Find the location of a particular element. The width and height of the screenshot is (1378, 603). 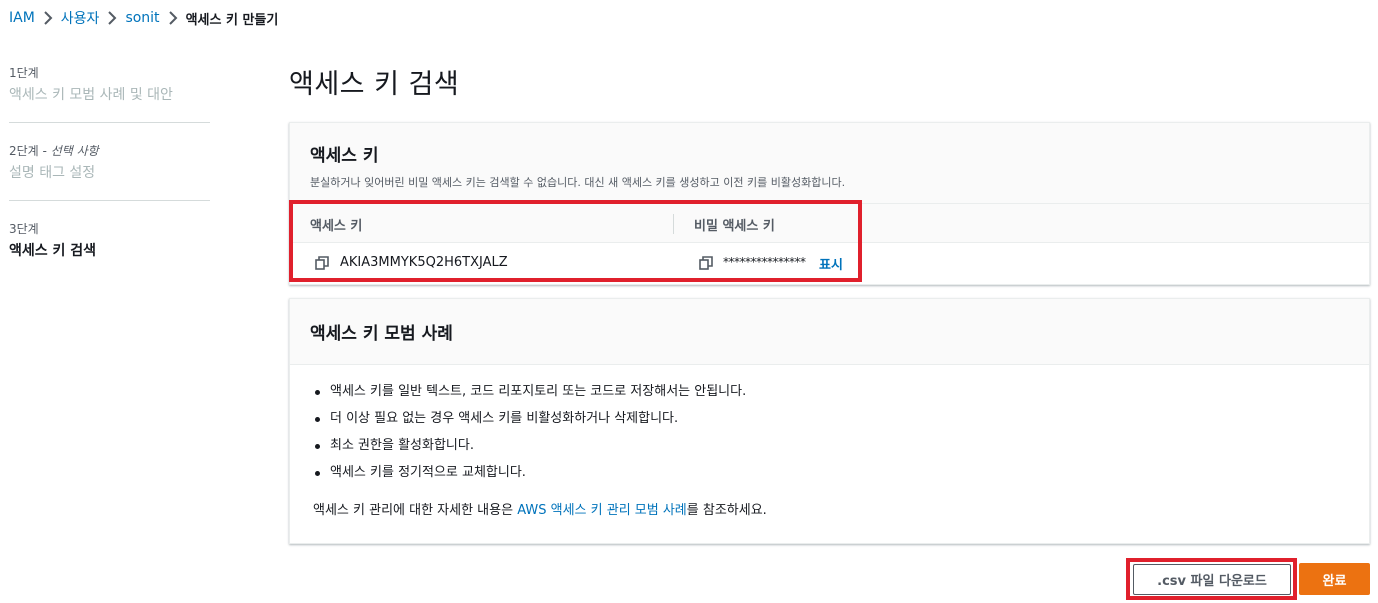

footer-text-after: 를 참조하세요. is located at coordinates (726, 510).